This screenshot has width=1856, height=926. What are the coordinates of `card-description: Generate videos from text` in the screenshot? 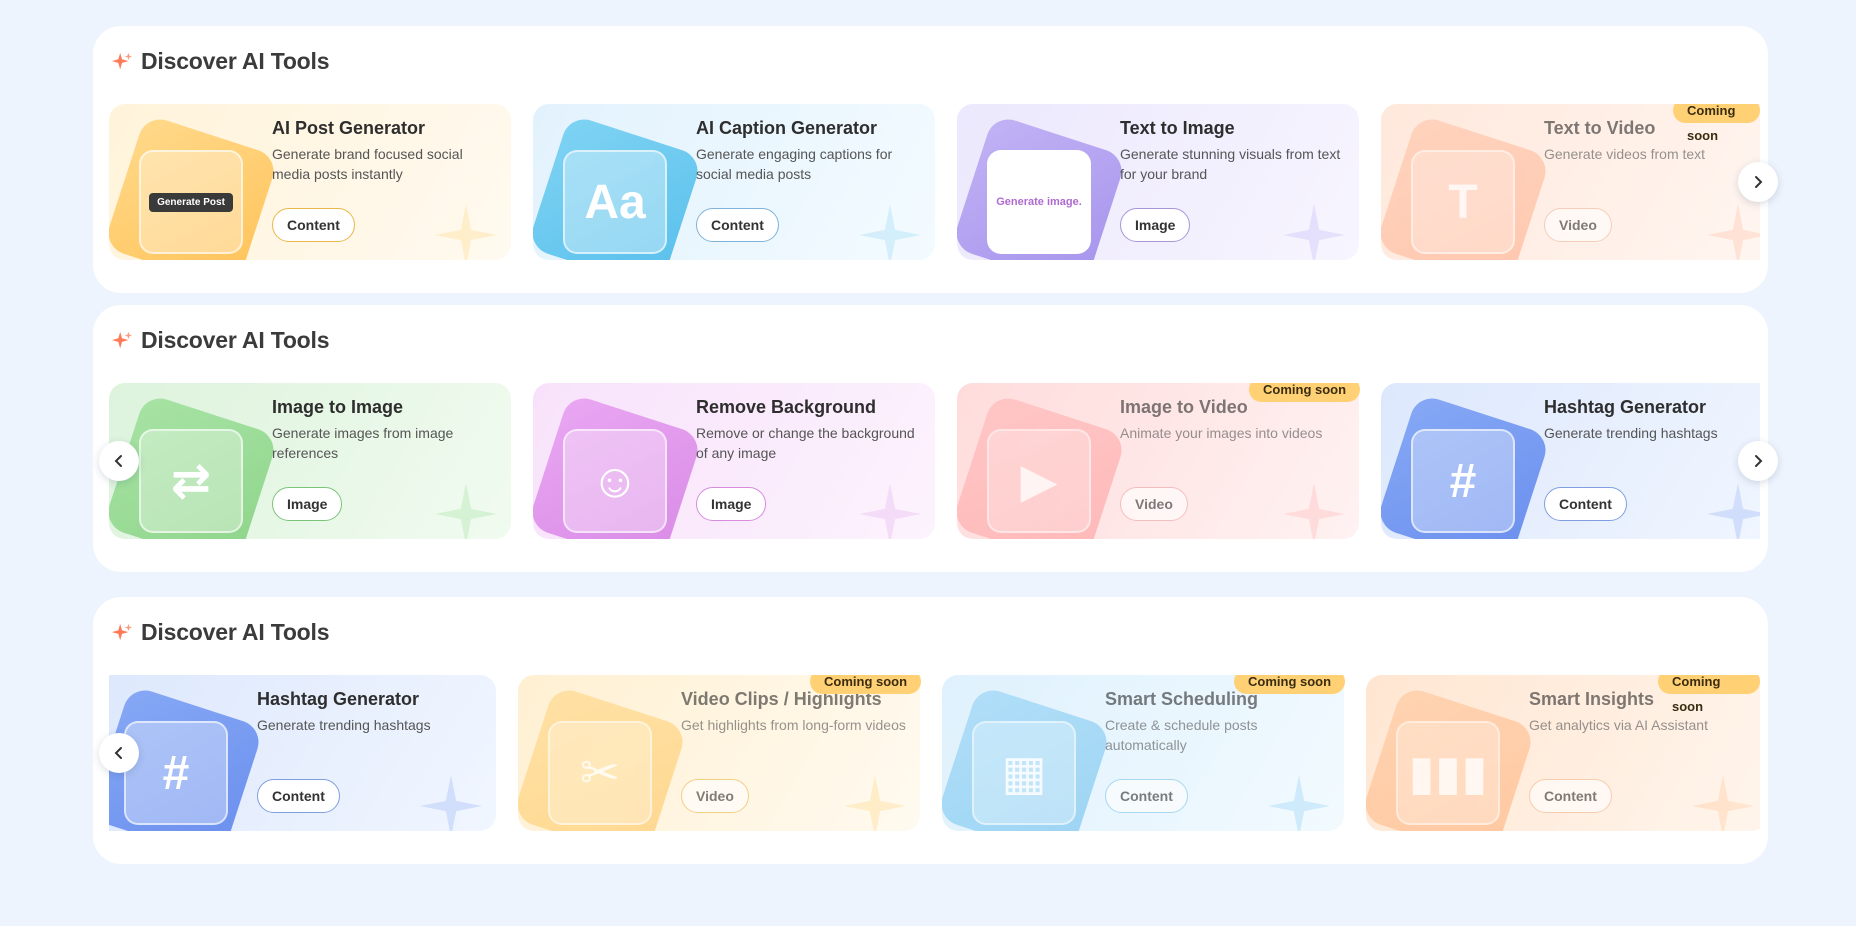 It's located at (1625, 154).